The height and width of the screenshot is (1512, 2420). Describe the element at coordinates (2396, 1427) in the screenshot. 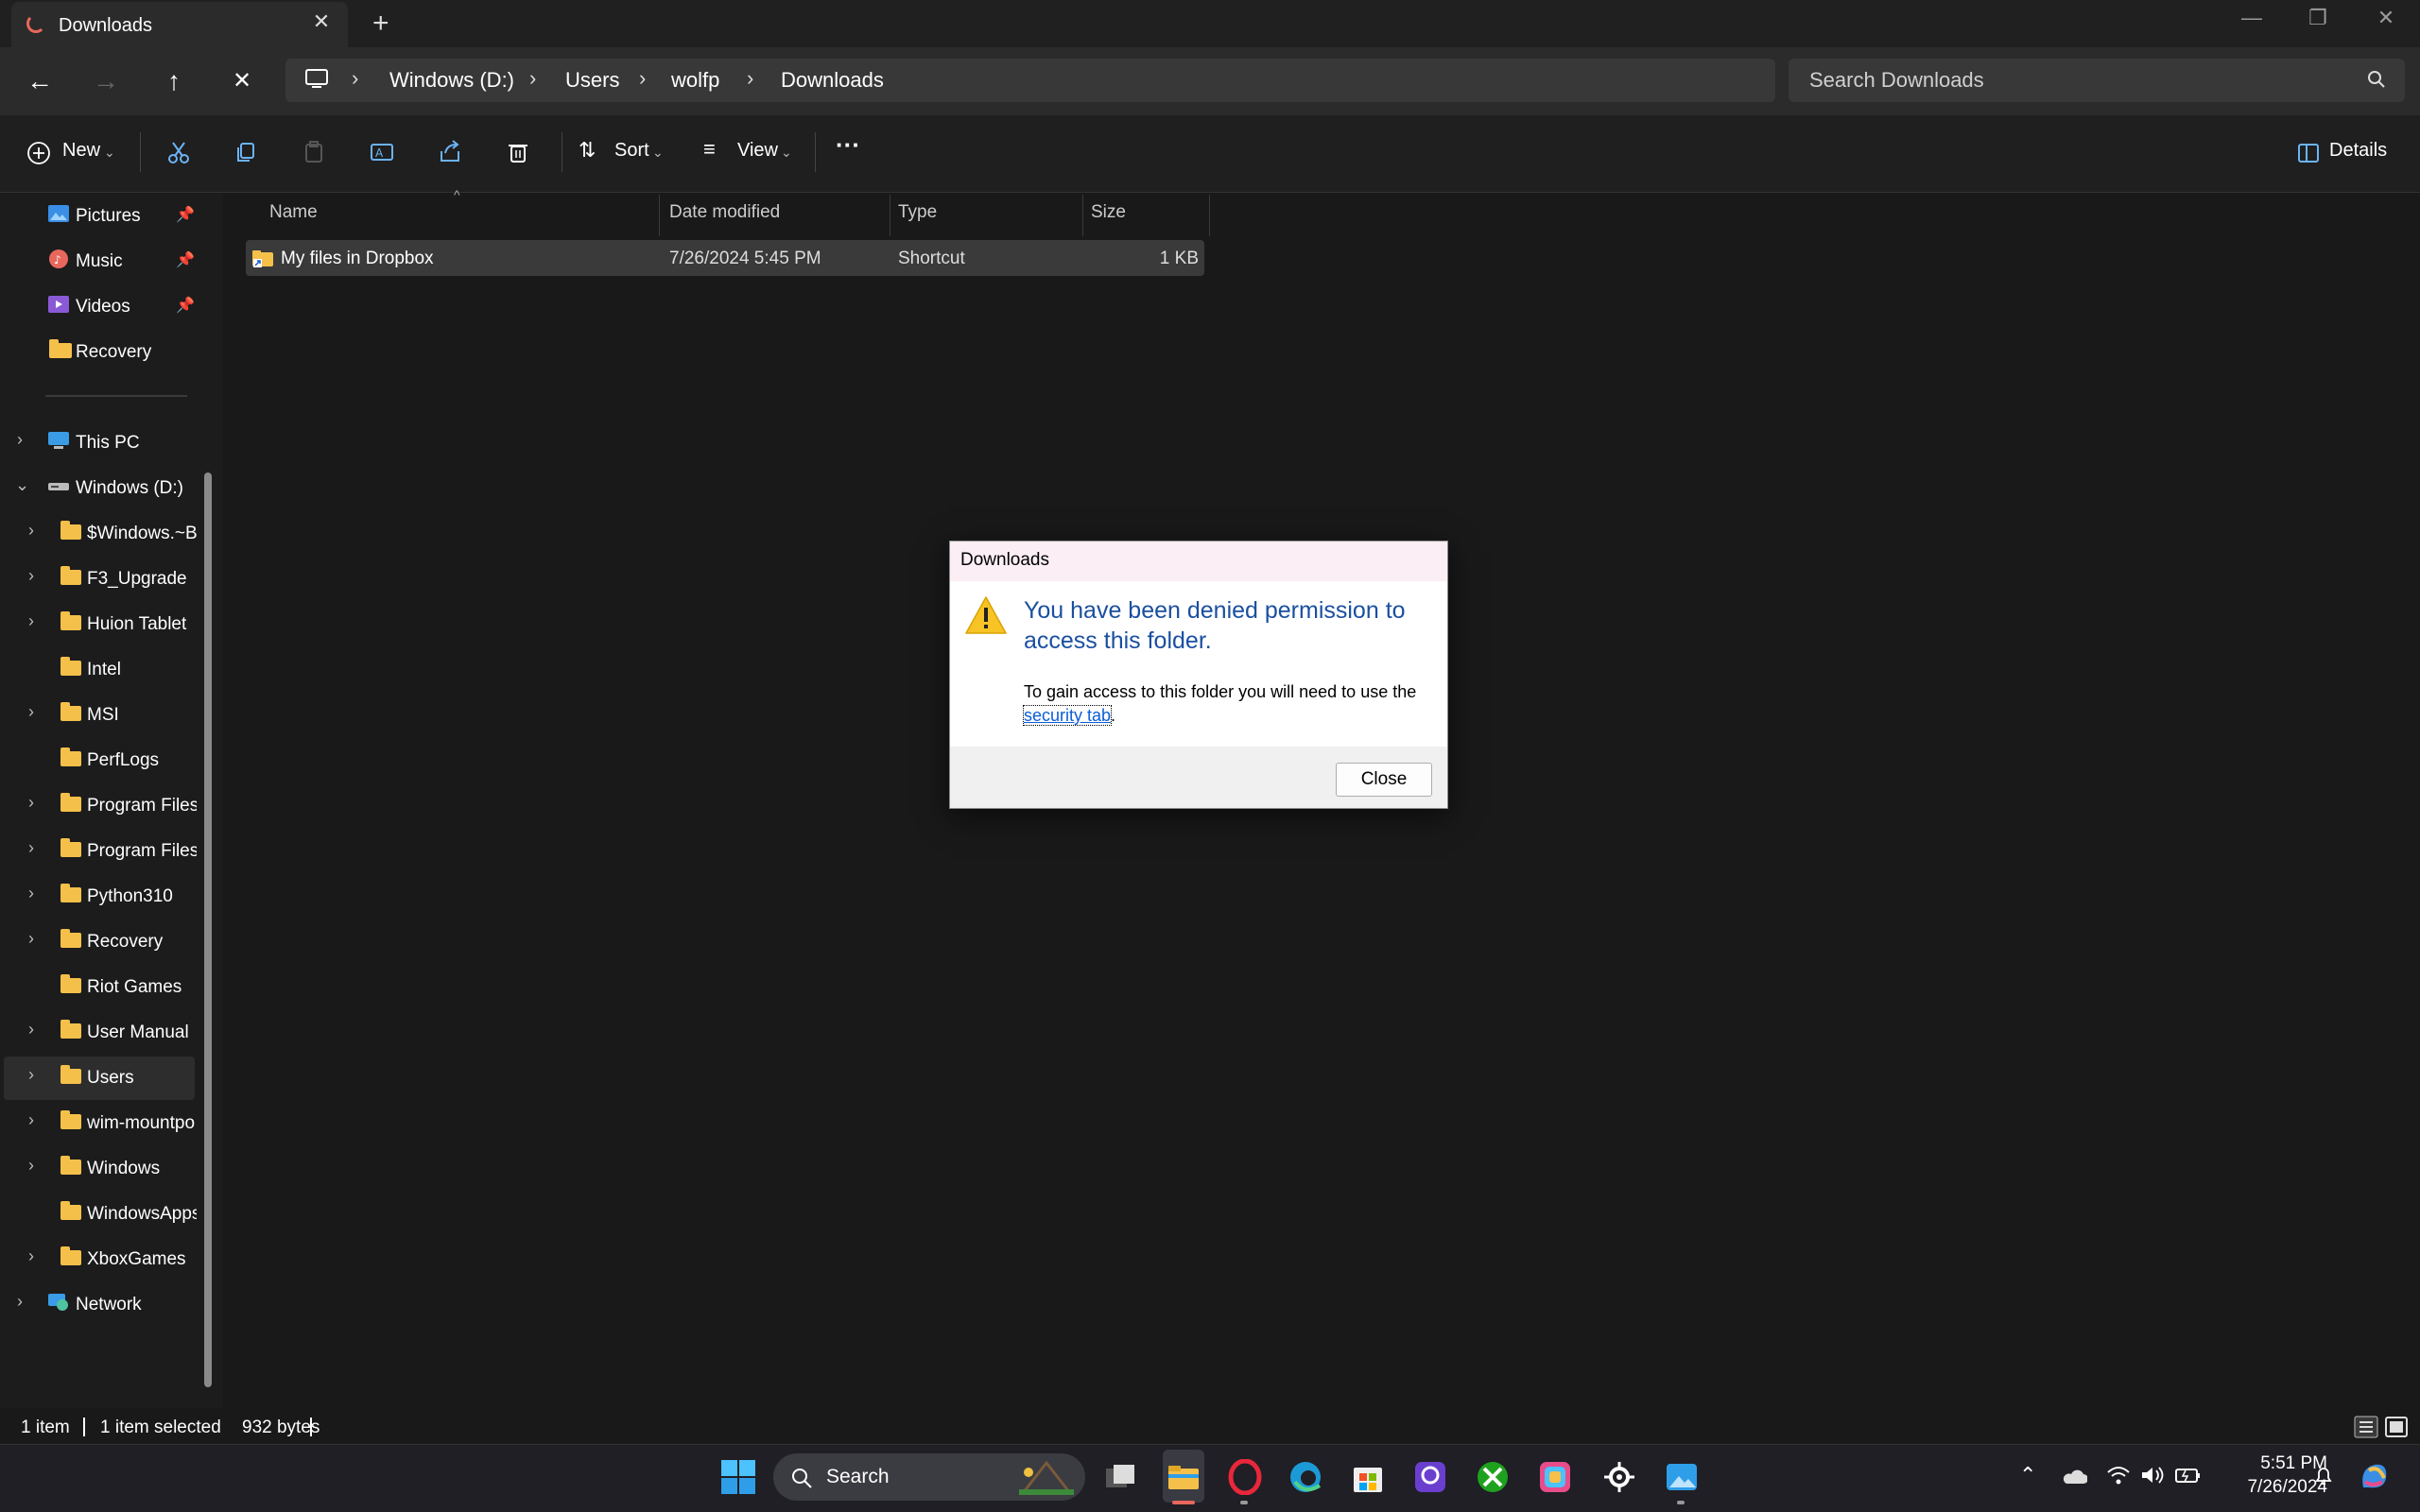

I see `tiles-view-icon` at that location.